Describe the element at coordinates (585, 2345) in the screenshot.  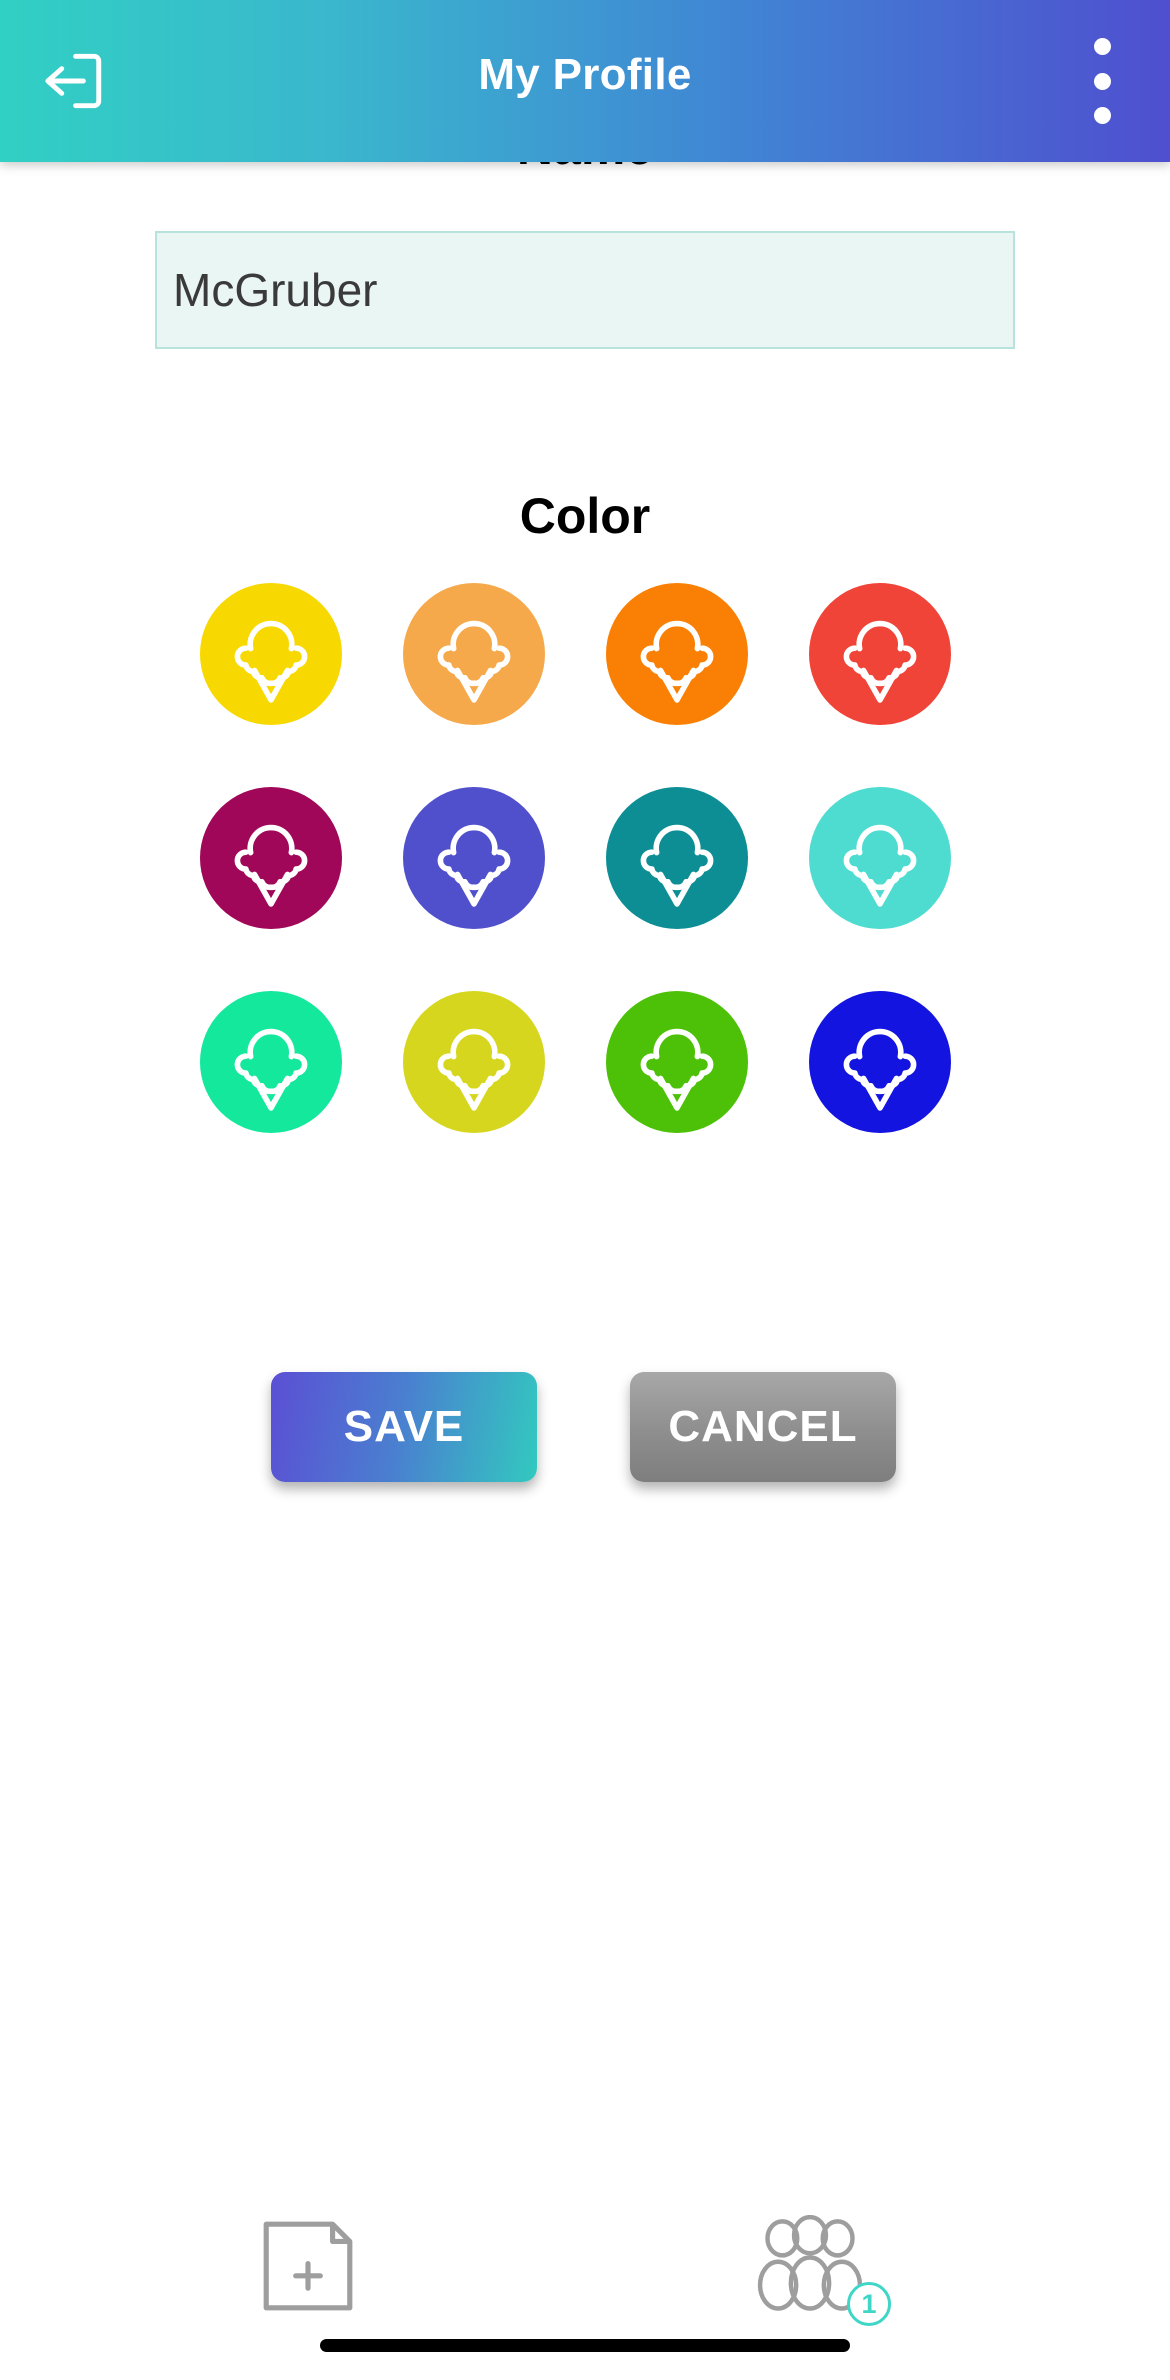
I see `home-gesture-bar` at that location.